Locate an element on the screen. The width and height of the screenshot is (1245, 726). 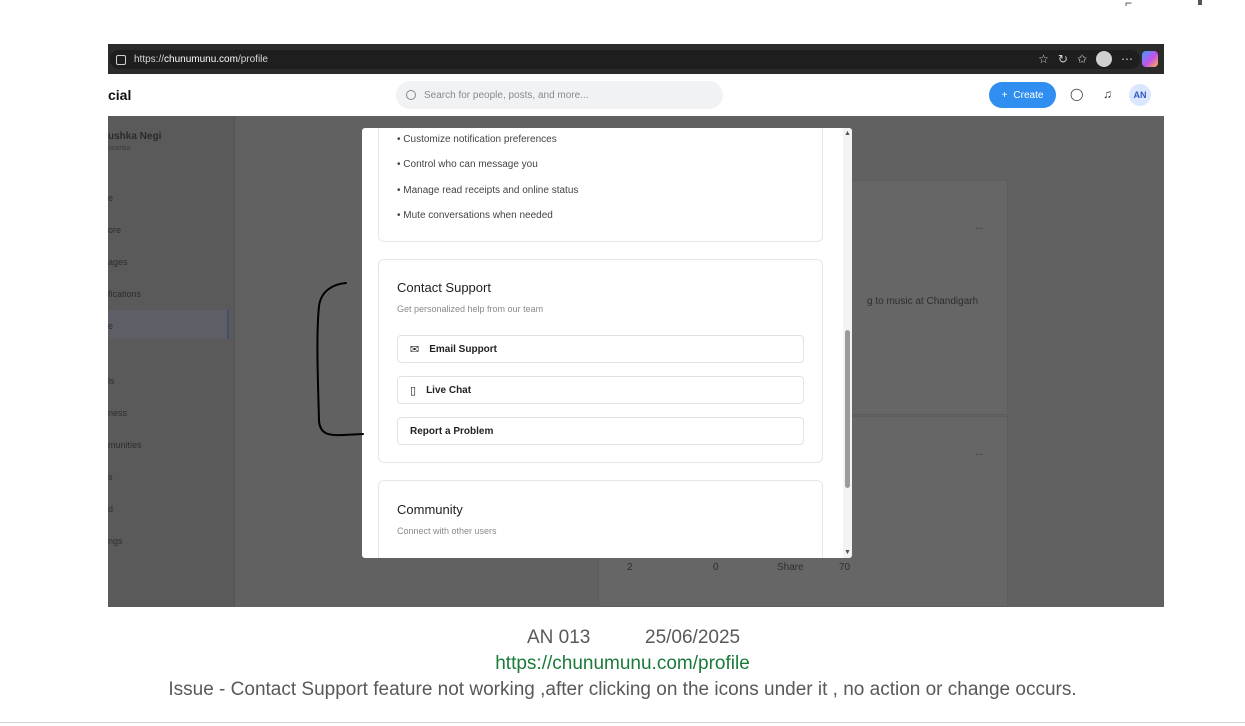
like-count: 2 is located at coordinates (630, 567).